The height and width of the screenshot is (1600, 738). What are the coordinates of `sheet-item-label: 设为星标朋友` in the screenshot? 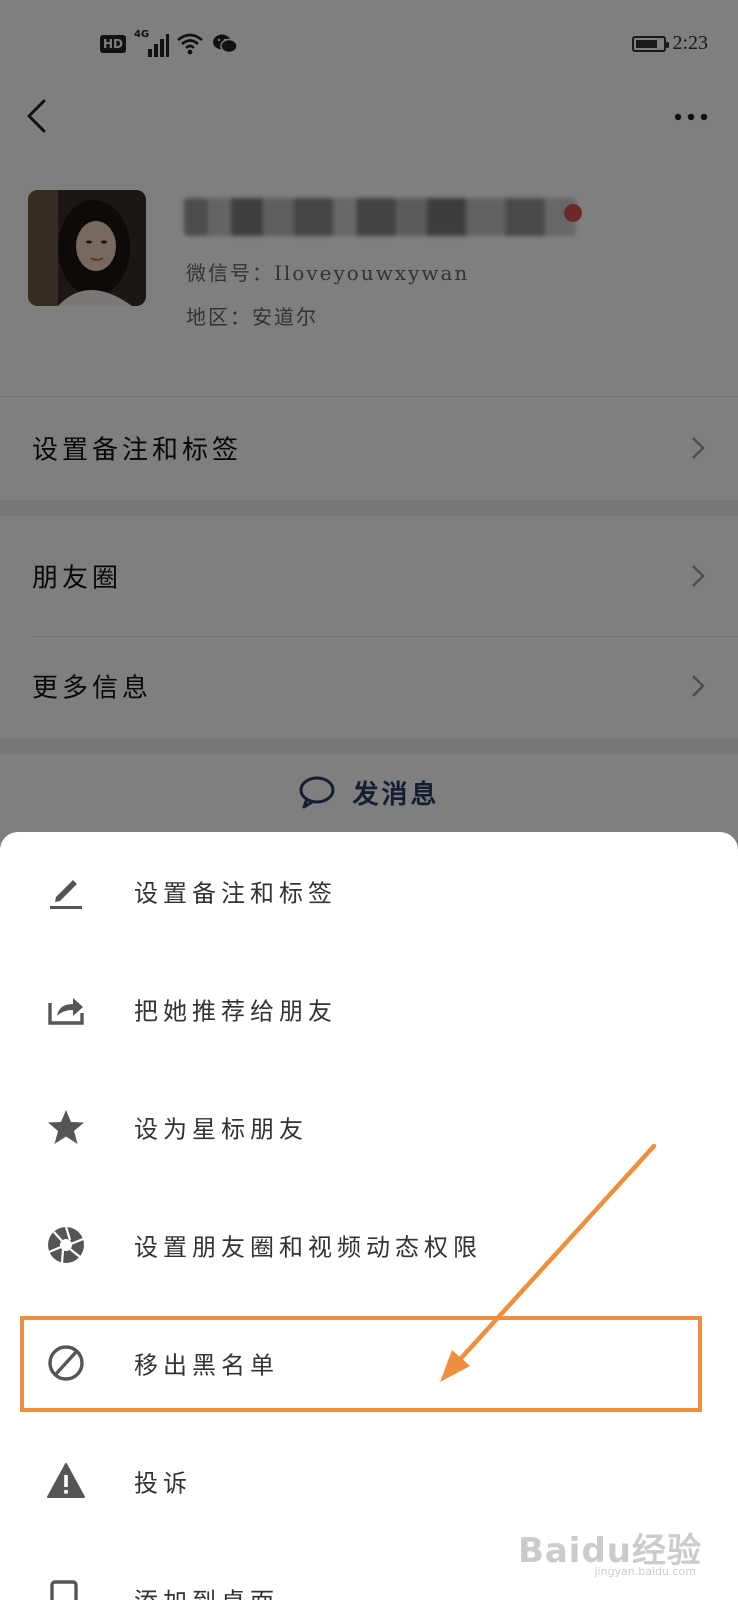 It's located at (221, 1129).